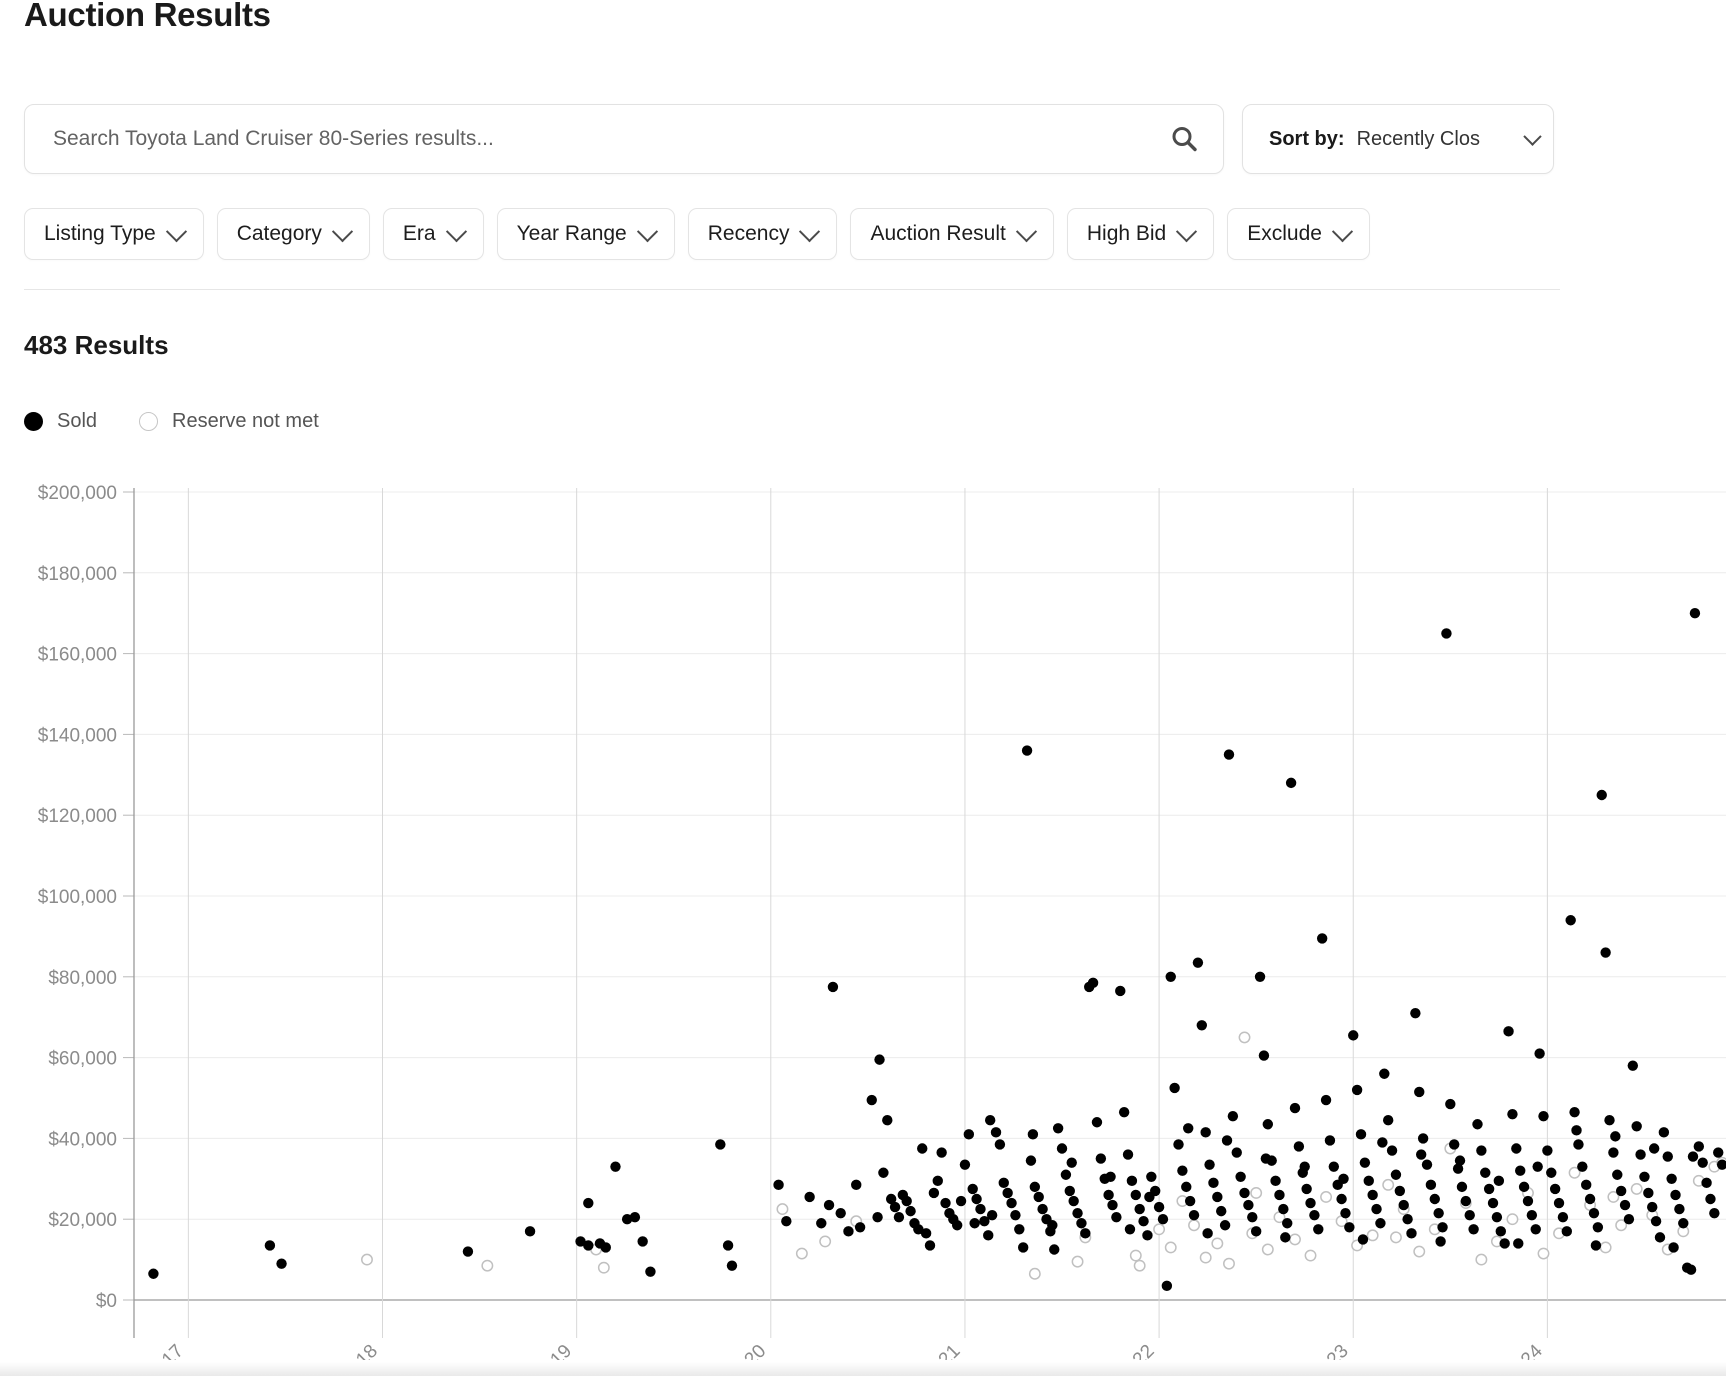 This screenshot has height=1376, width=1726. I want to click on search-sort-row: Sort by: Recently Clos, so click(789, 139).